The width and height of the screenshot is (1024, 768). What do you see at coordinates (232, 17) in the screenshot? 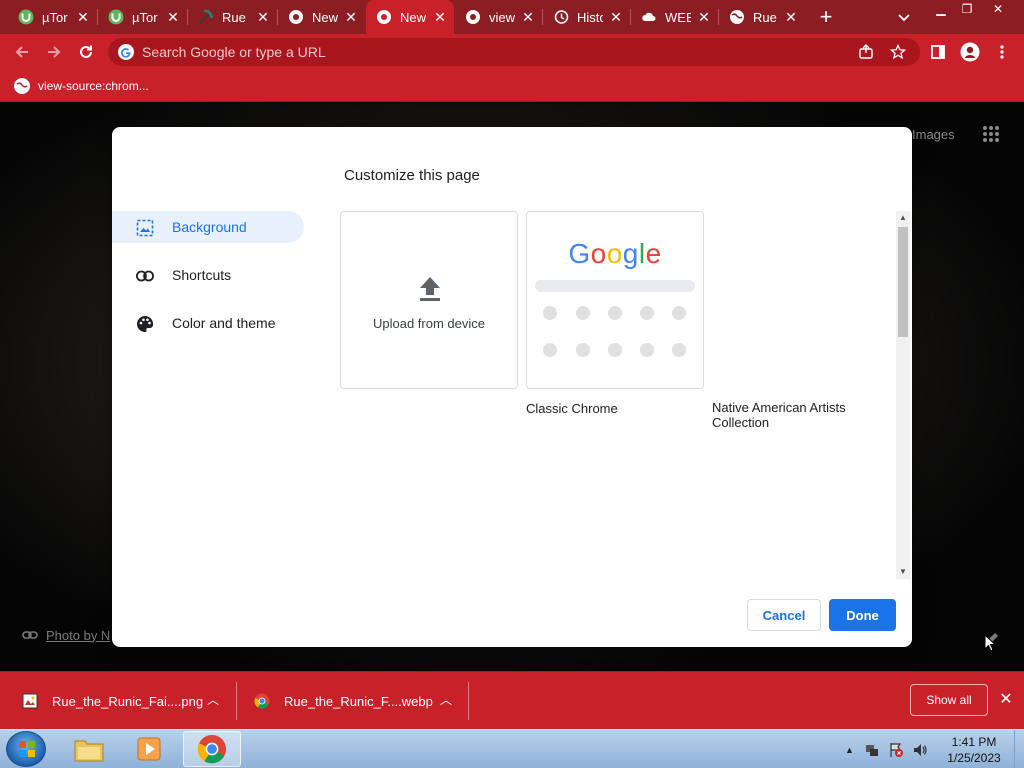
I see `tab-2: Rue ✕` at bounding box center [232, 17].